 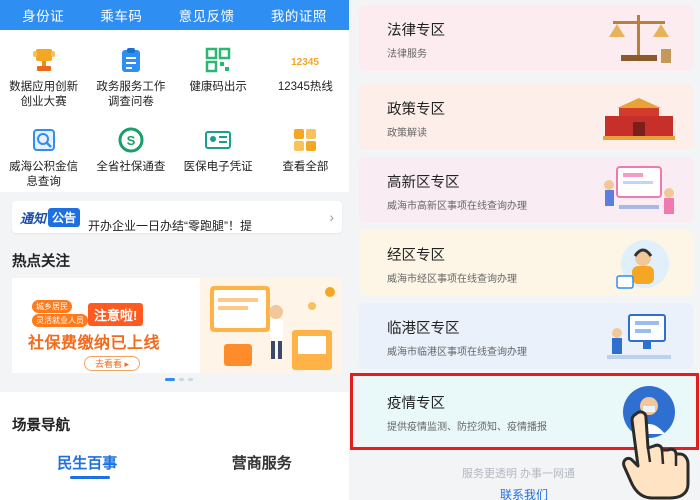 What do you see at coordinates (271, 325) in the screenshot?
I see `banner-illustration` at bounding box center [271, 325].